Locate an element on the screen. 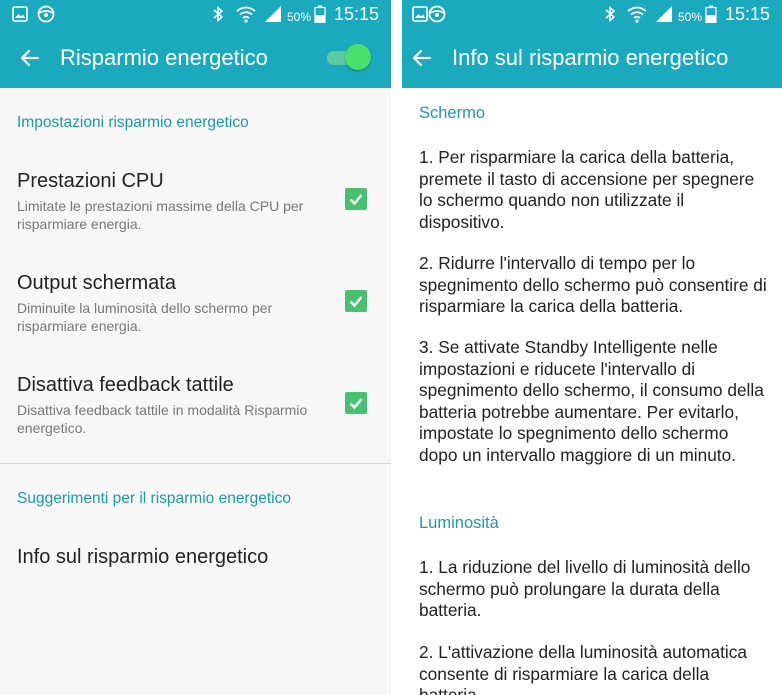 The image size is (782, 695). app-bar: Info sul risparmio energetico is located at coordinates (592, 58).